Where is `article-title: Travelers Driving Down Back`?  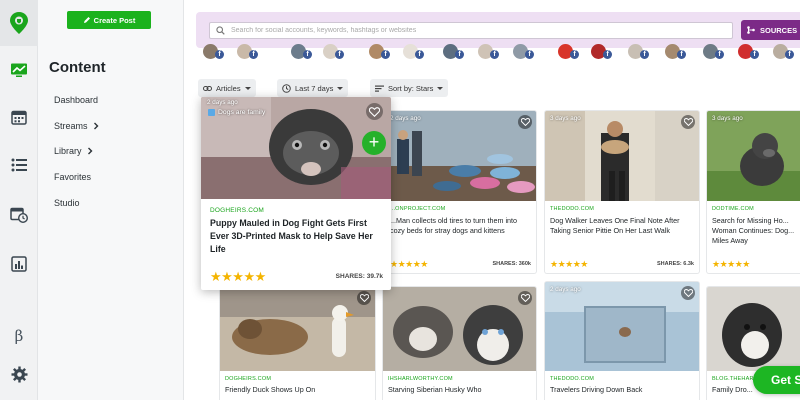
article-title: Travelers Driving Down Back is located at coordinates (622, 390).